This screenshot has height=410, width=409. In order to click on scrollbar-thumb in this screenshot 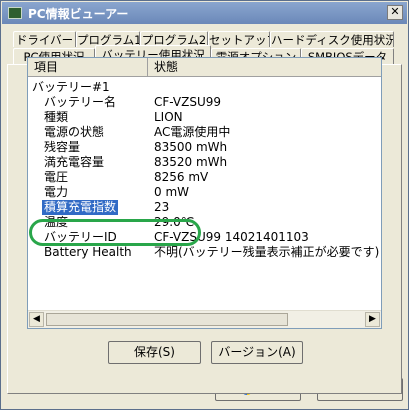, I will do `click(167, 319)`.